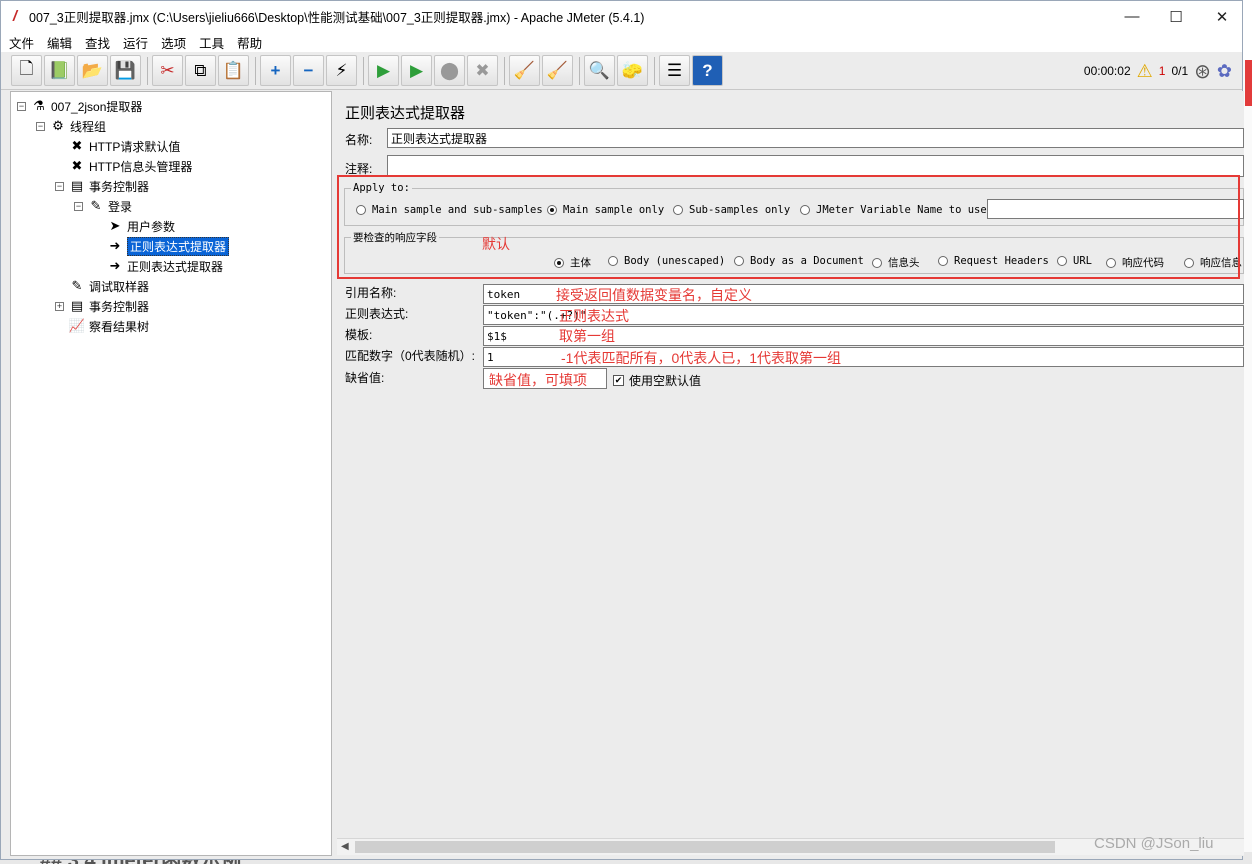 The width and height of the screenshot is (1252, 864). I want to click on templates-icon: 📗, so click(59, 70).